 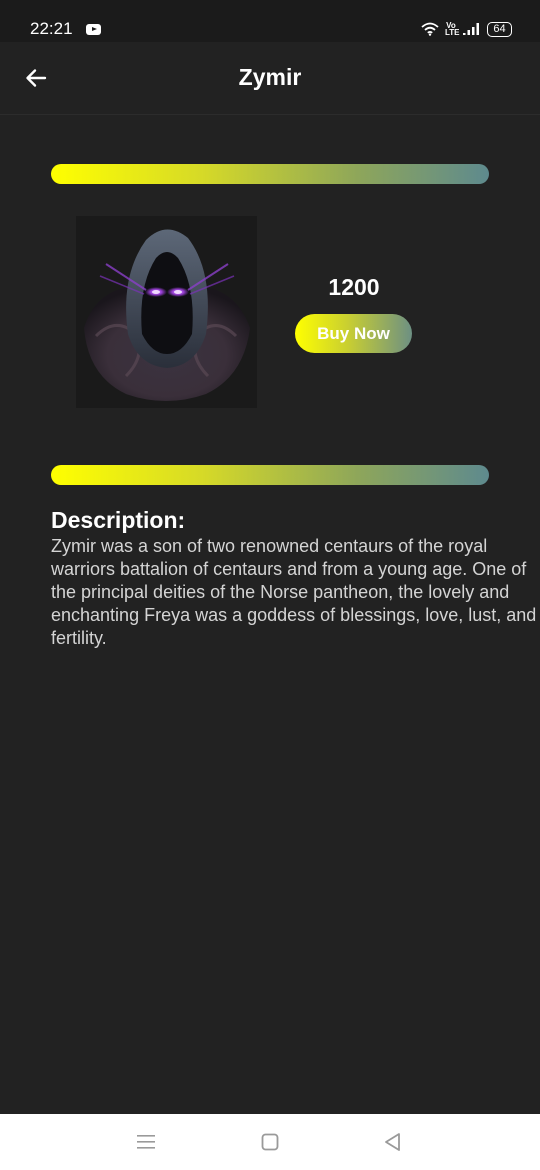 What do you see at coordinates (93, 29) in the screenshot?
I see `media-icon` at bounding box center [93, 29].